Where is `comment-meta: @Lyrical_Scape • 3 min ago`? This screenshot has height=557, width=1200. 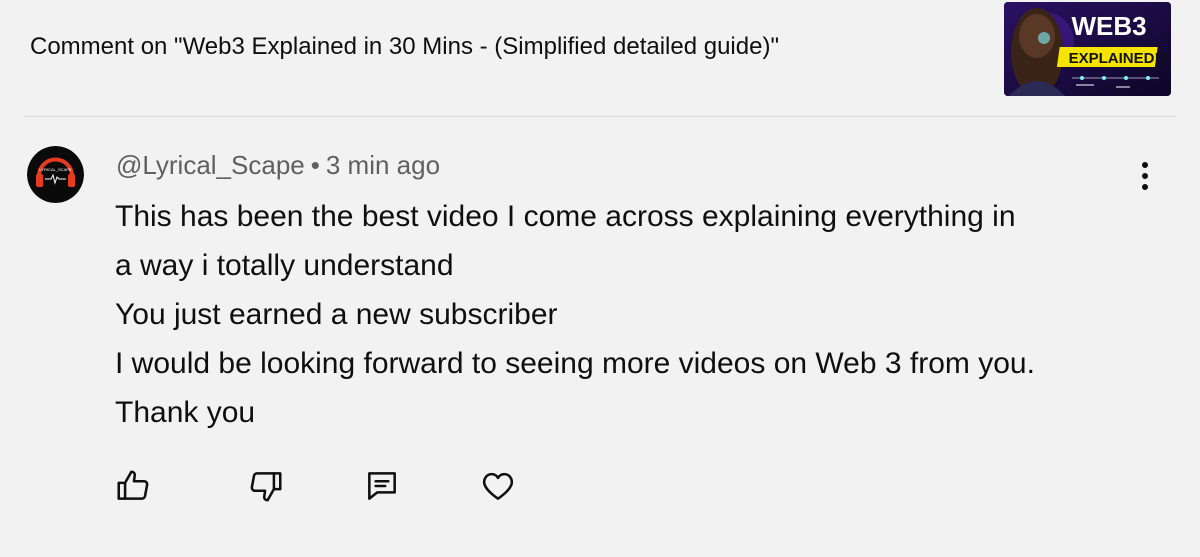
comment-meta: @Lyrical_Scape • 3 min ago is located at coordinates (278, 165).